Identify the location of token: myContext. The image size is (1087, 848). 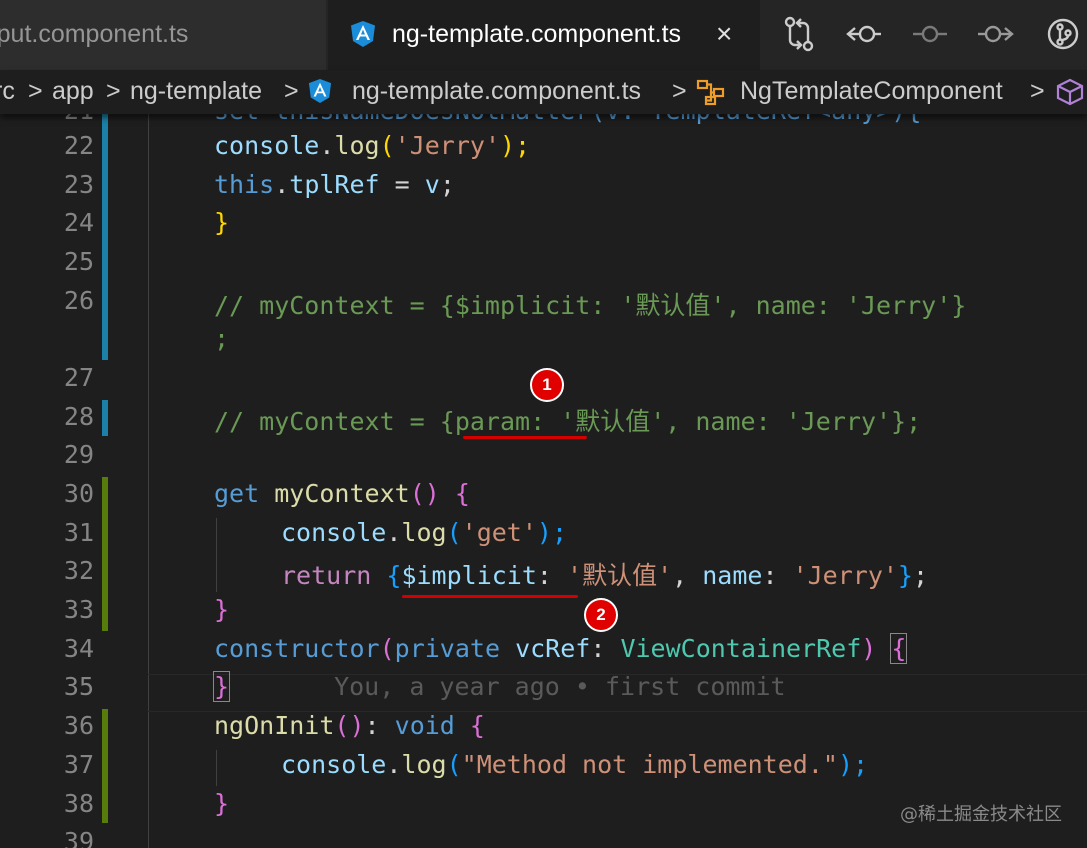
(342, 493).